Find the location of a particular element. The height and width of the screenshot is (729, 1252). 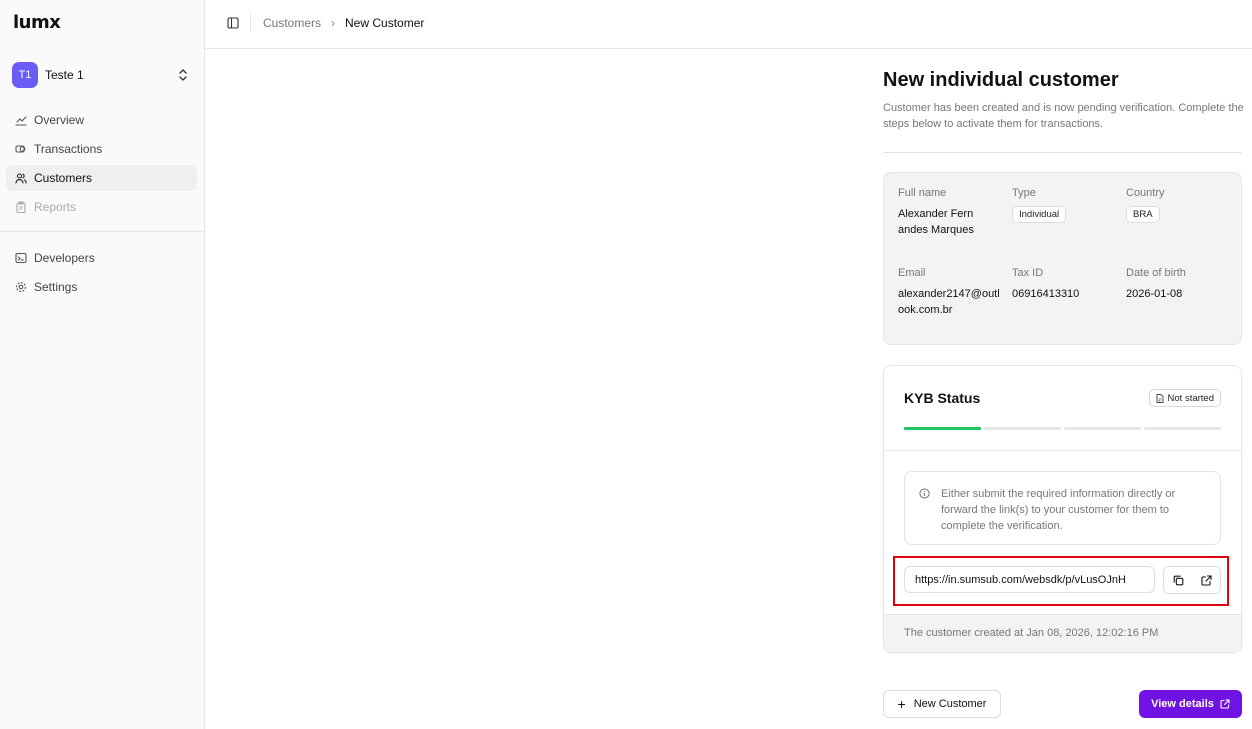

field-label: Email is located at coordinates (912, 273).